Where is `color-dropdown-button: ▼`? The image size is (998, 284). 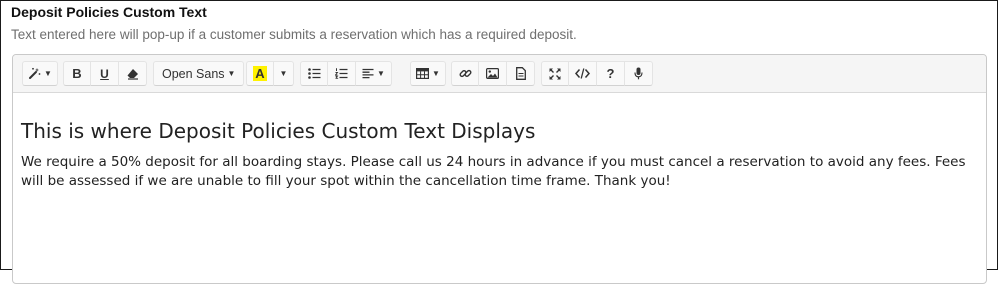
color-dropdown-button: ▼ is located at coordinates (284, 73).